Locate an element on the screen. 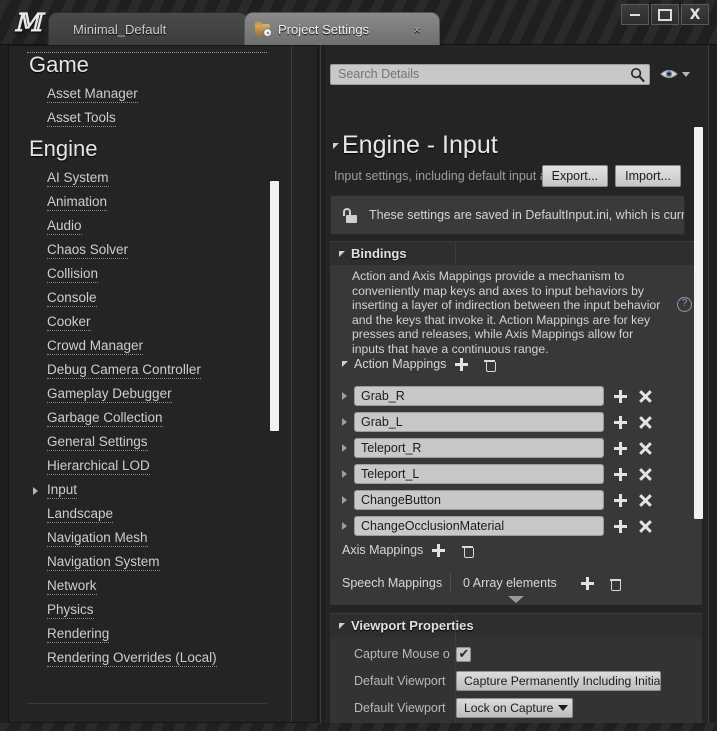 The width and height of the screenshot is (717, 731). sidebar-item-ai-system: AI System is located at coordinates (145, 178).